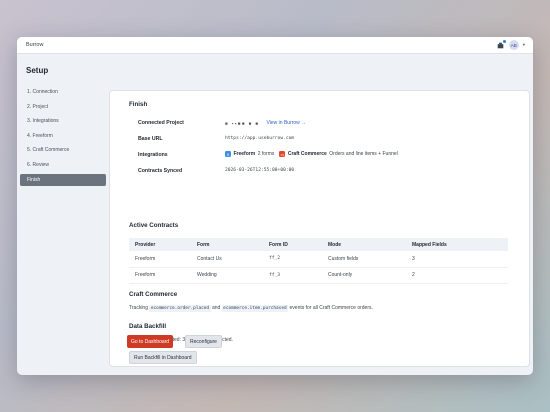 Image resolution: width=550 pixels, height=412 pixels. I want to click on base-url-value: https://app.useburrow.com, so click(260, 138).